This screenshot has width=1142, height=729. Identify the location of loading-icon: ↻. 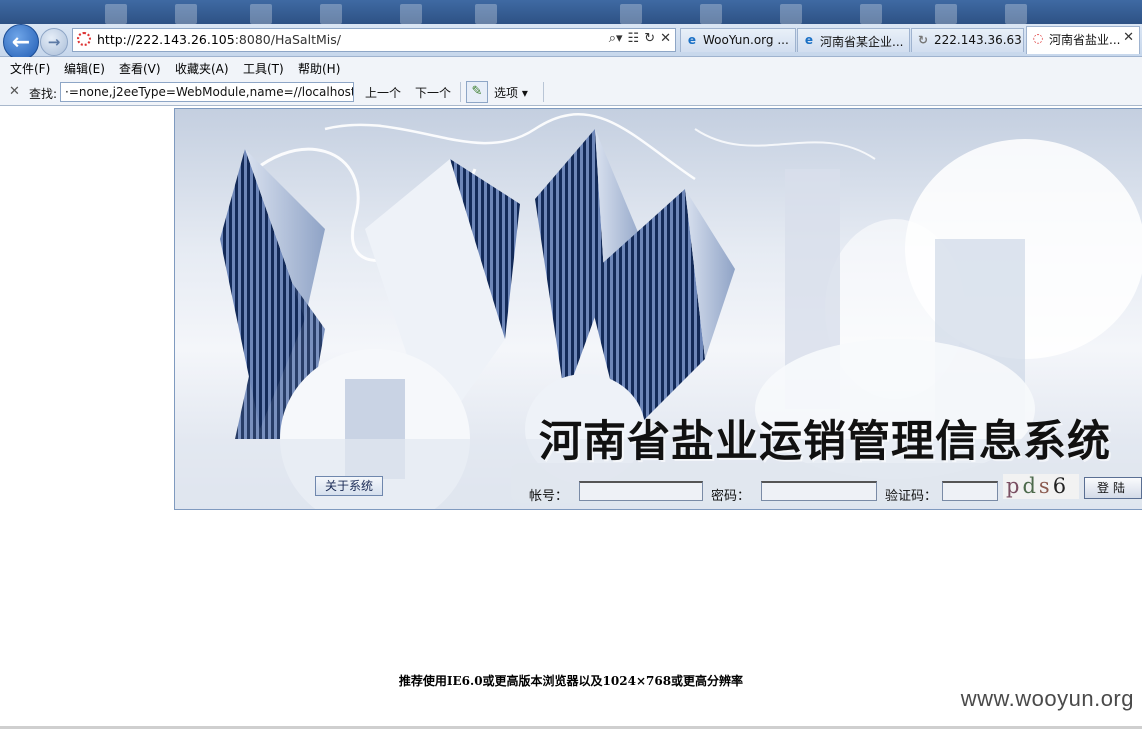
(923, 40).